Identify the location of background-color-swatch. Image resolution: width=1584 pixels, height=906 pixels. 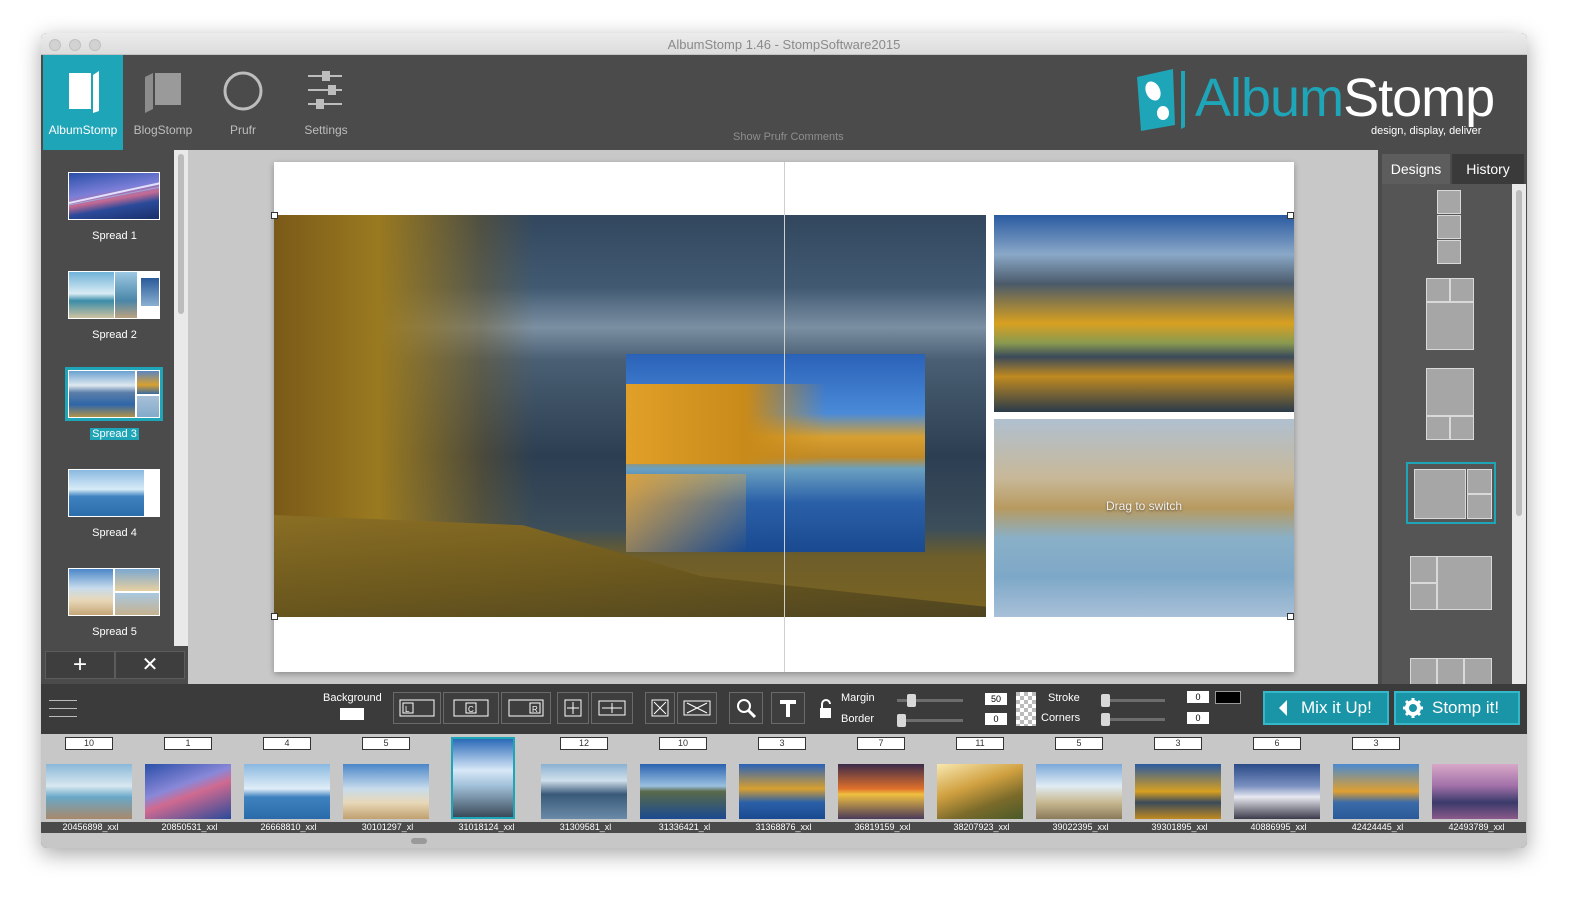
(352, 714).